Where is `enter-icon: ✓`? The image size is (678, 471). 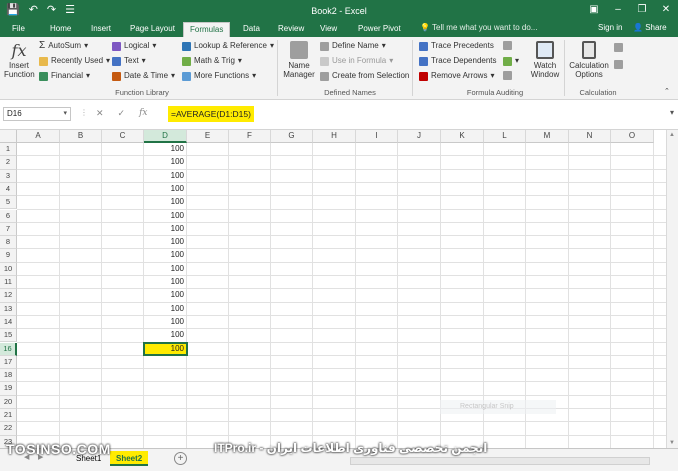
enter-icon: ✓ is located at coordinates (122, 113).